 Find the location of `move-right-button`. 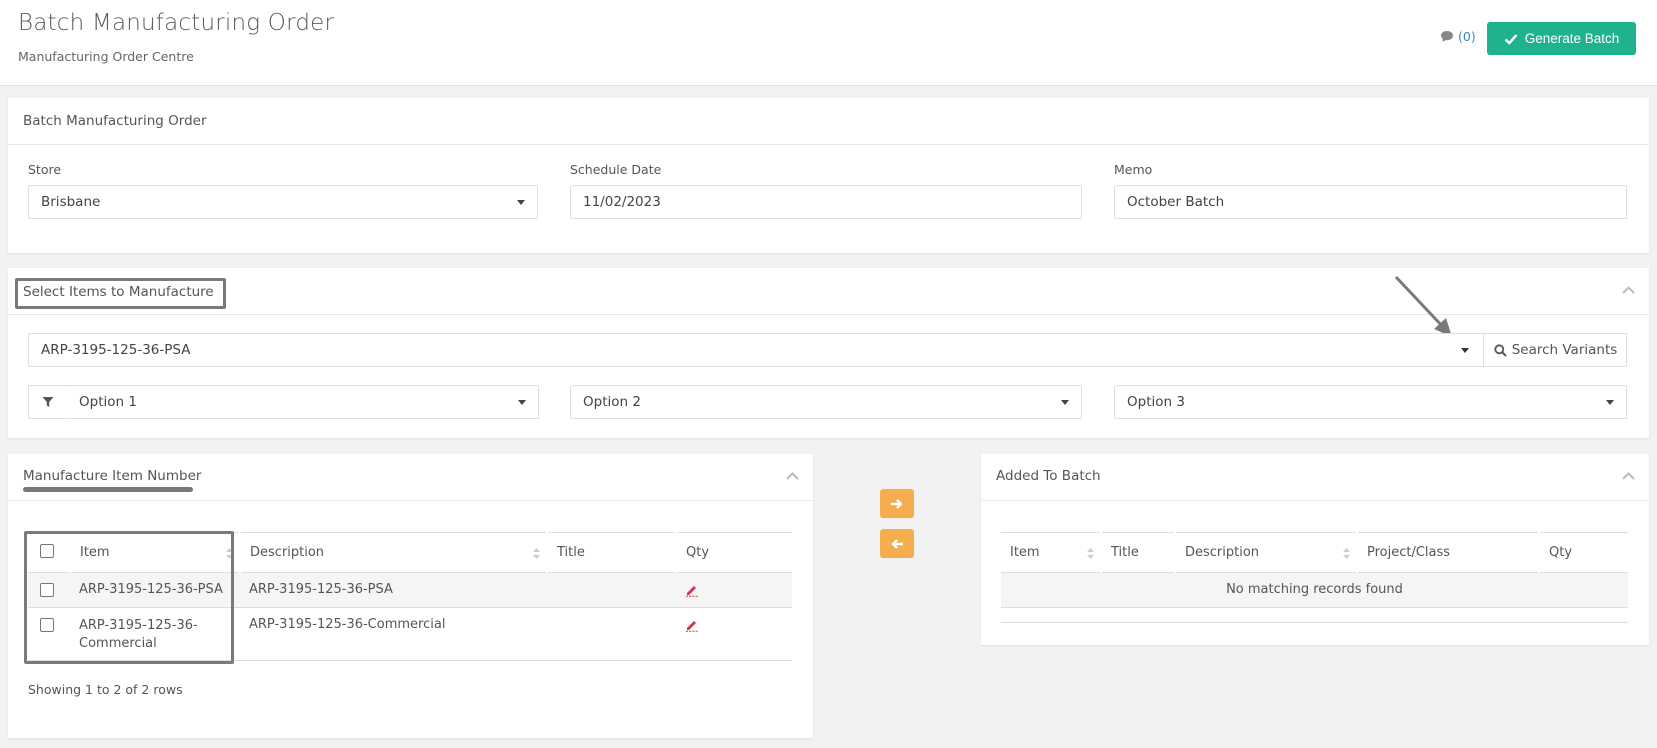

move-right-button is located at coordinates (897, 503).